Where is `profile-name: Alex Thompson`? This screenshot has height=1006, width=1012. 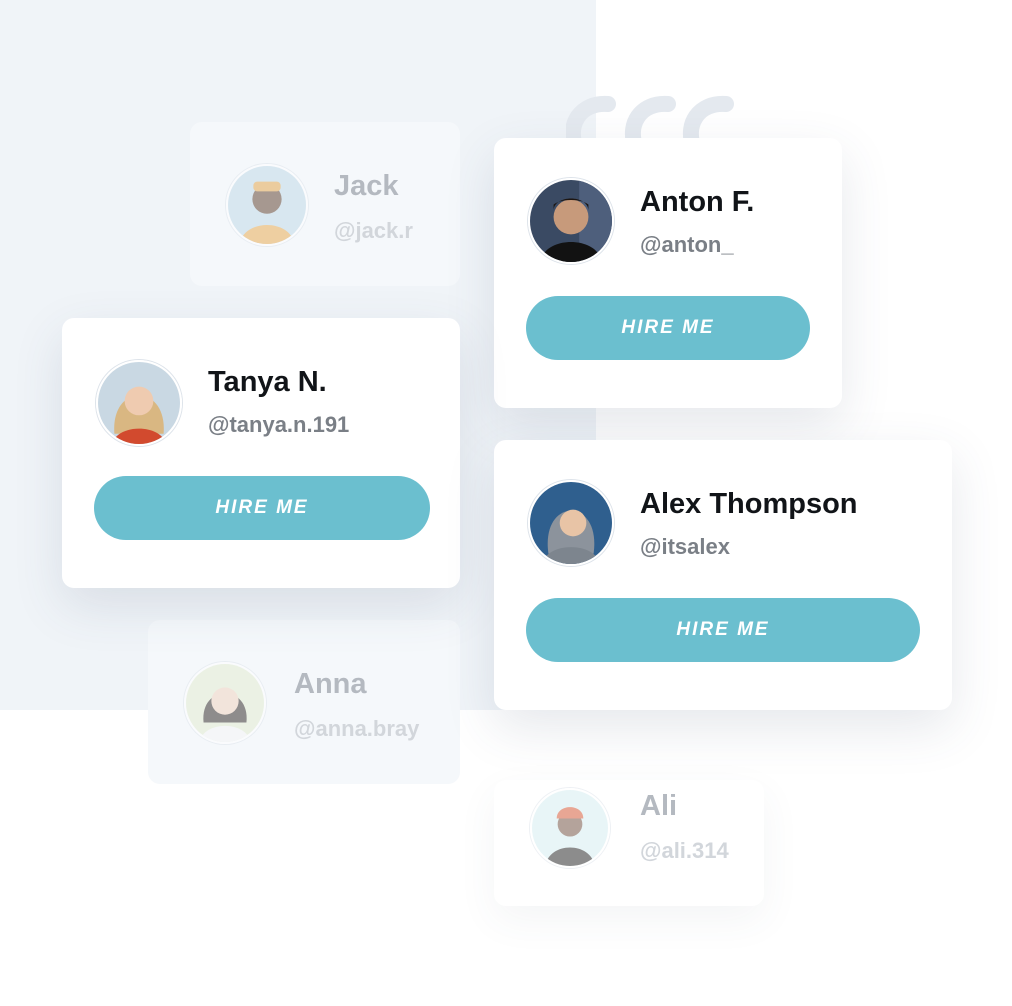 profile-name: Alex Thompson is located at coordinates (749, 504).